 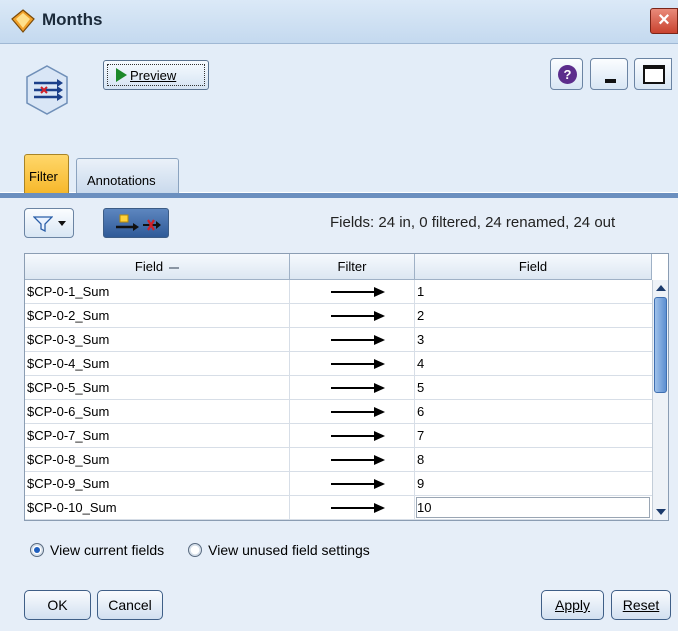 I want to click on filter-cross-icon, so click(x=152, y=225).